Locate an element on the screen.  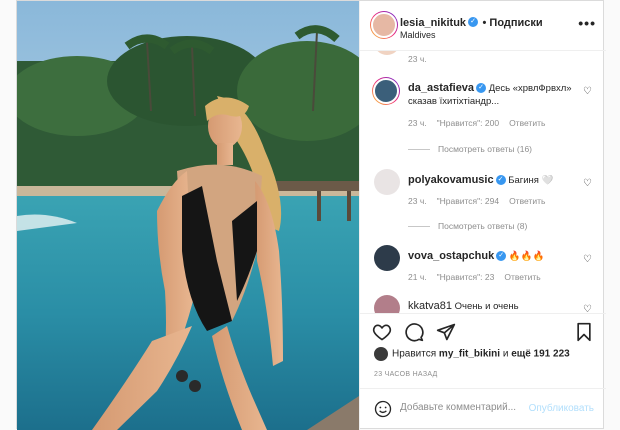
author-line: lesia_nikituk ✓ • Подписки is located at coordinates (471, 22).